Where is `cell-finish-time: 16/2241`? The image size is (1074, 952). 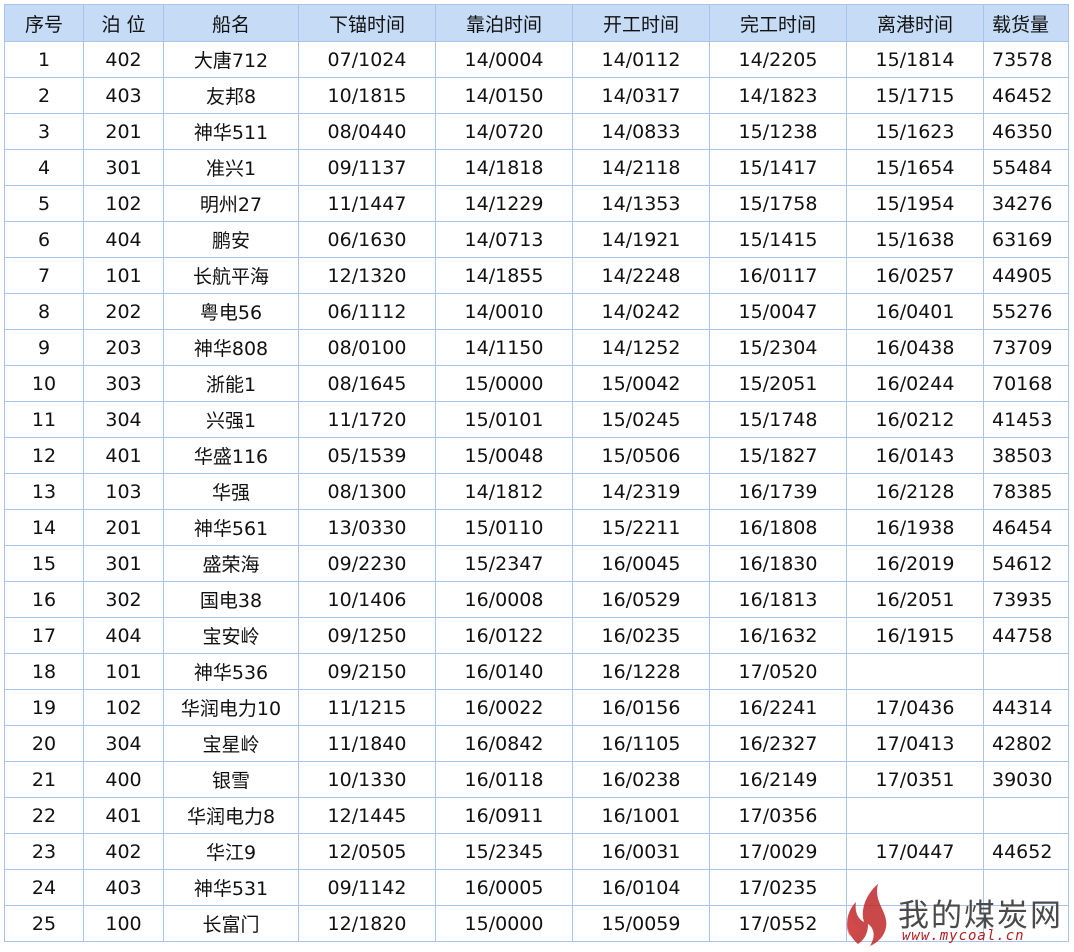 cell-finish-time: 16/2241 is located at coordinates (778, 707).